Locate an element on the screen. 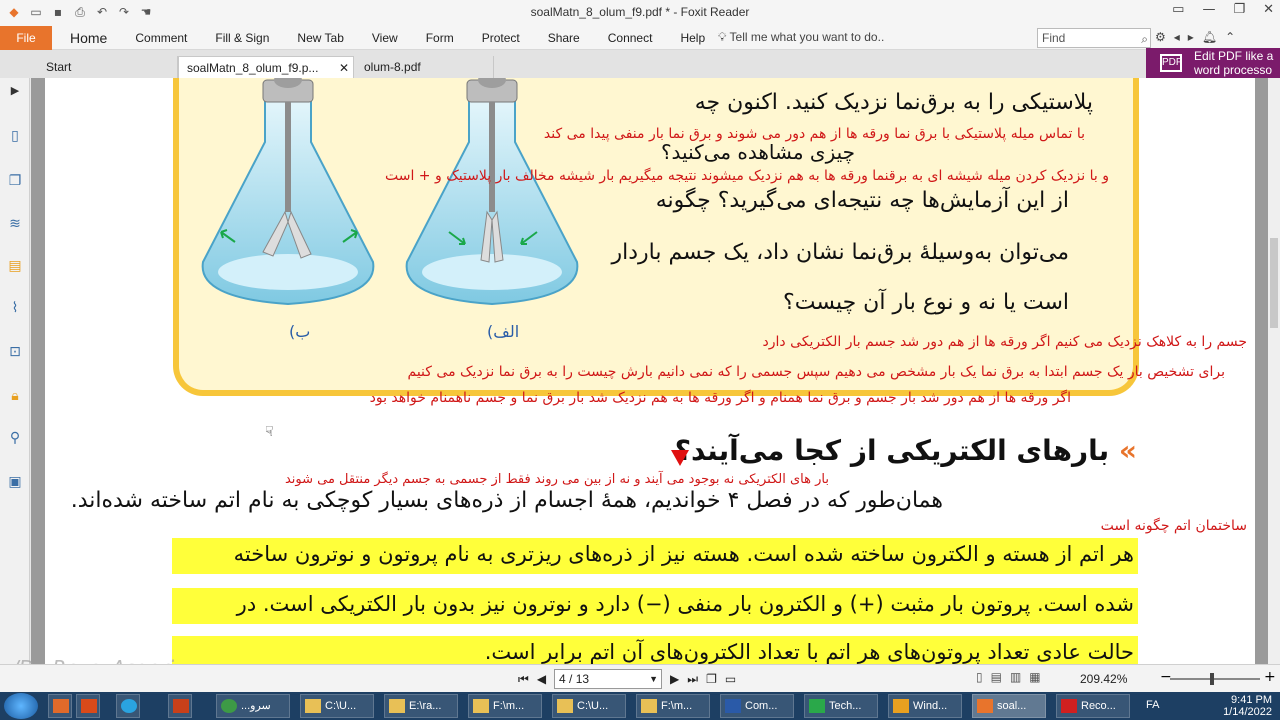 The height and width of the screenshot is (720, 1280). next-icon: ▸ is located at coordinates (1191, 37).